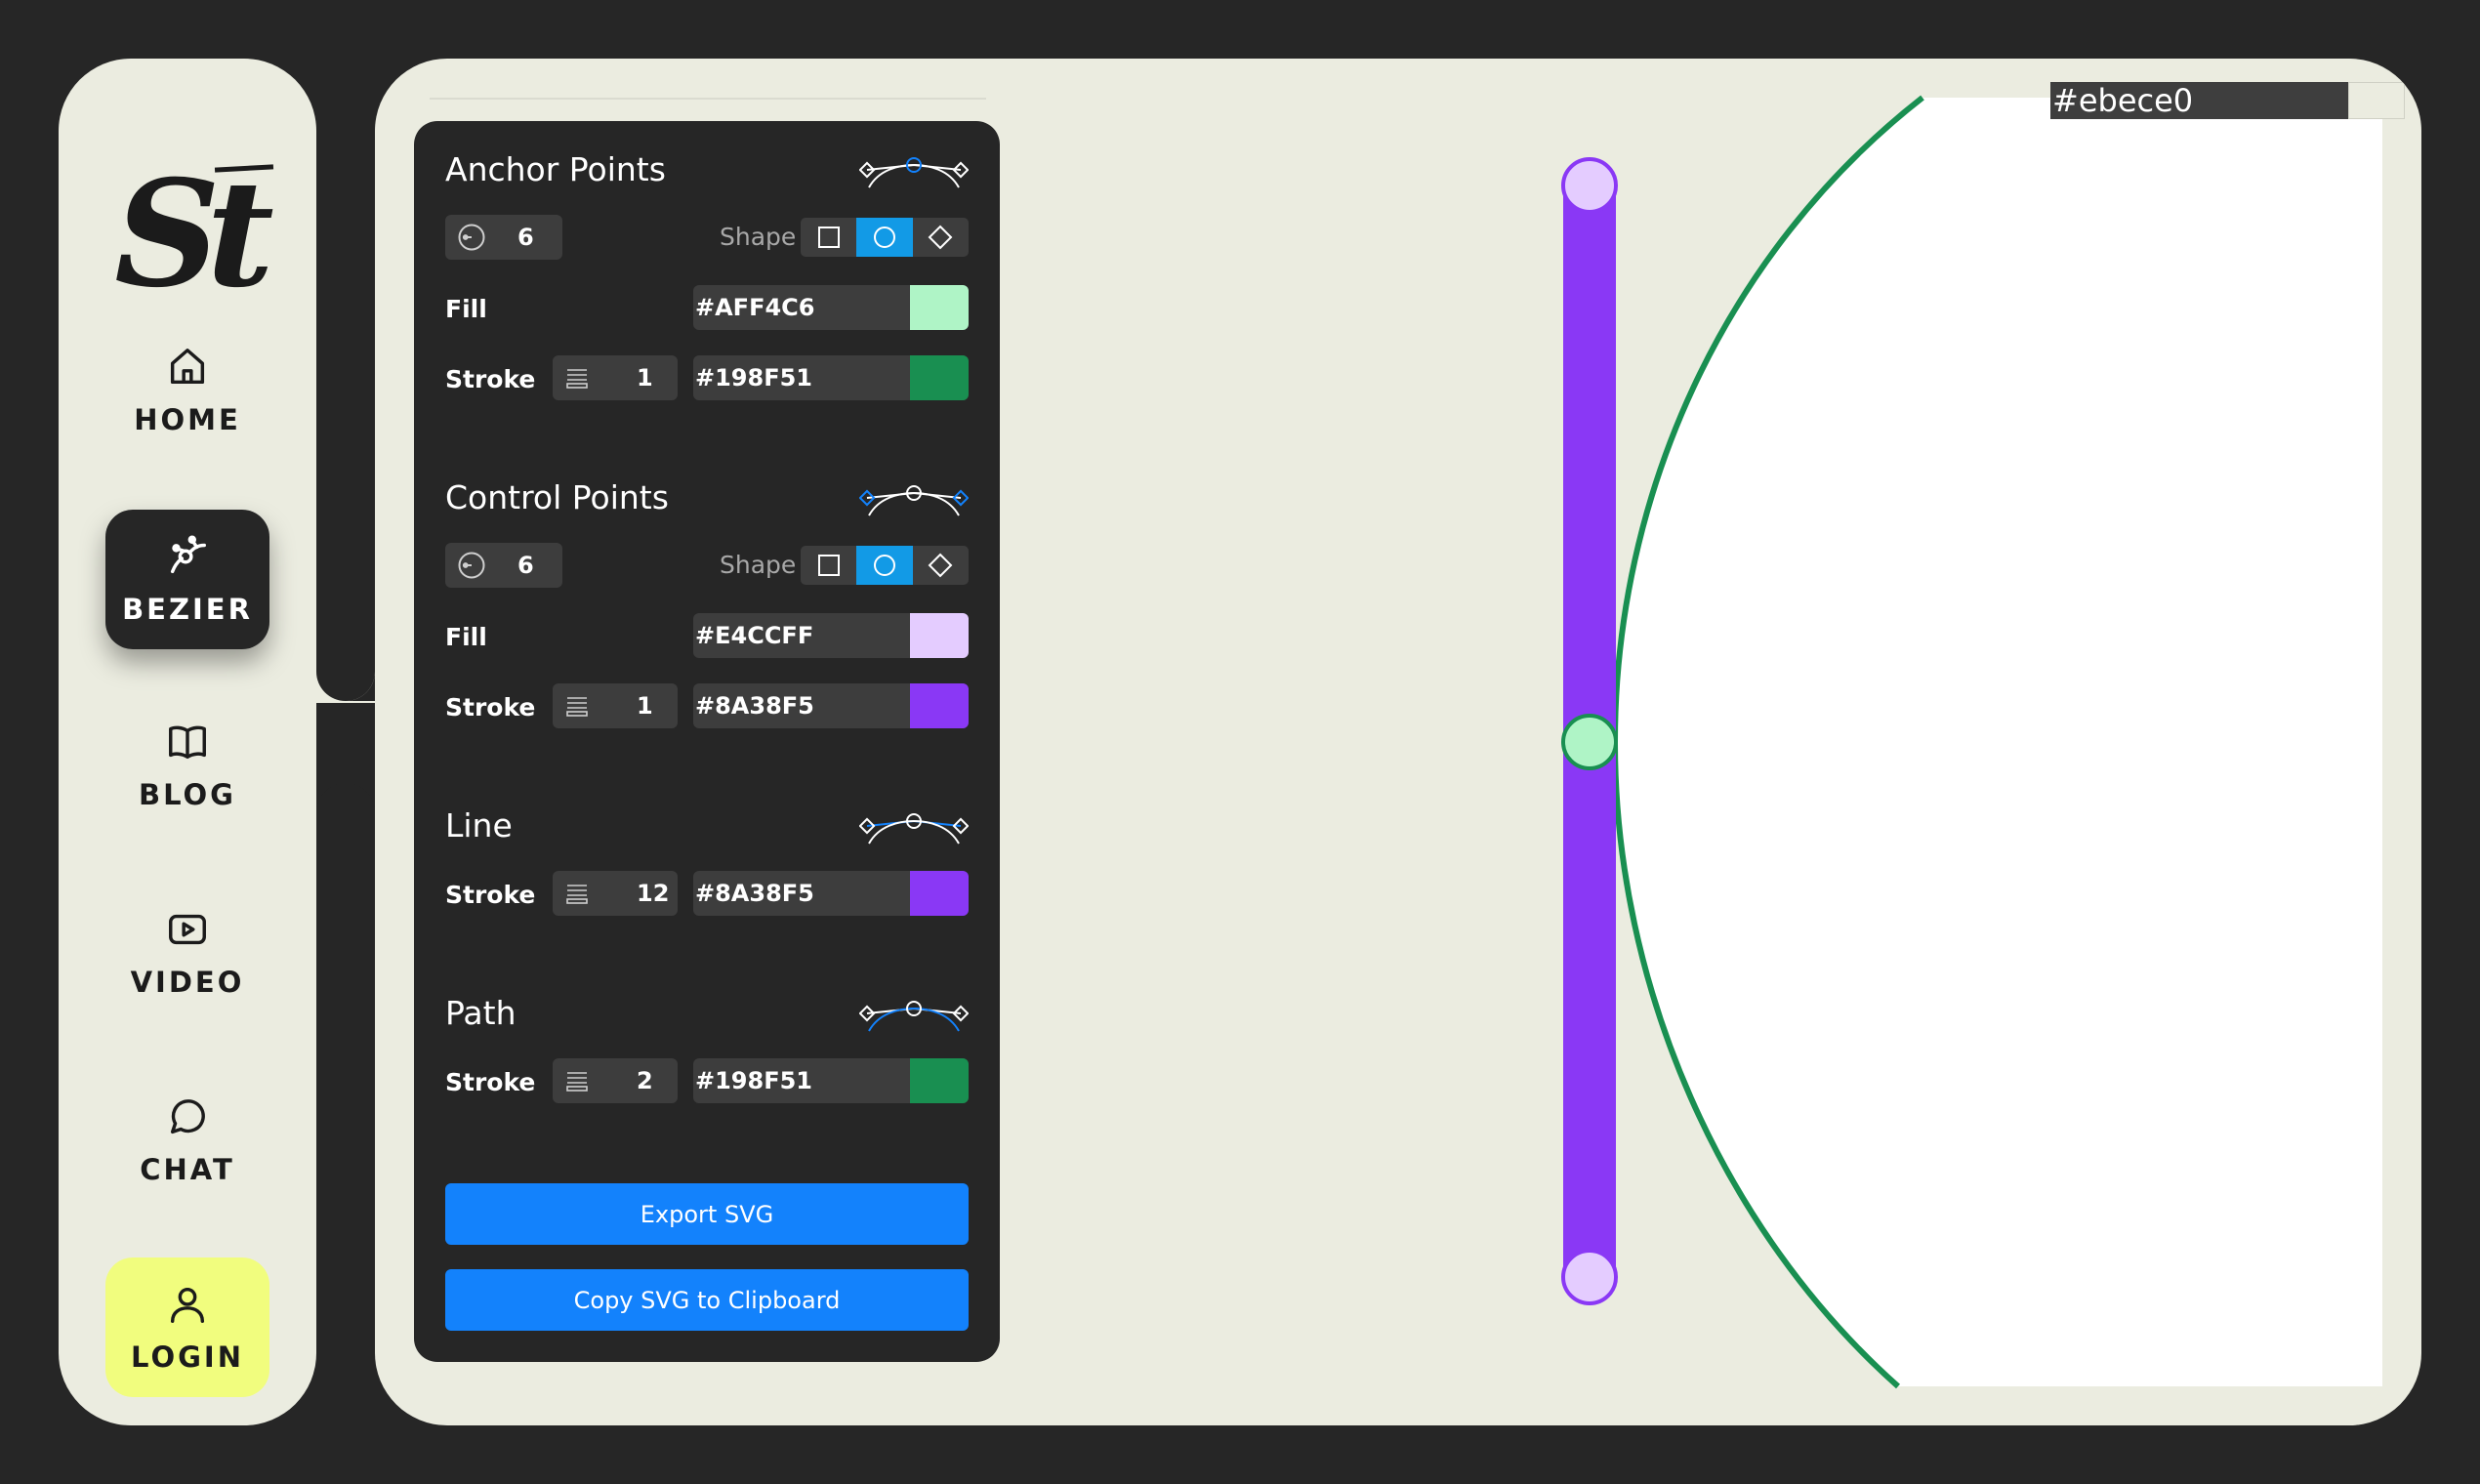 Image resolution: width=2480 pixels, height=1484 pixels. Describe the element at coordinates (653, 894) in the screenshot. I see `line-stroke-width-value: 12` at that location.